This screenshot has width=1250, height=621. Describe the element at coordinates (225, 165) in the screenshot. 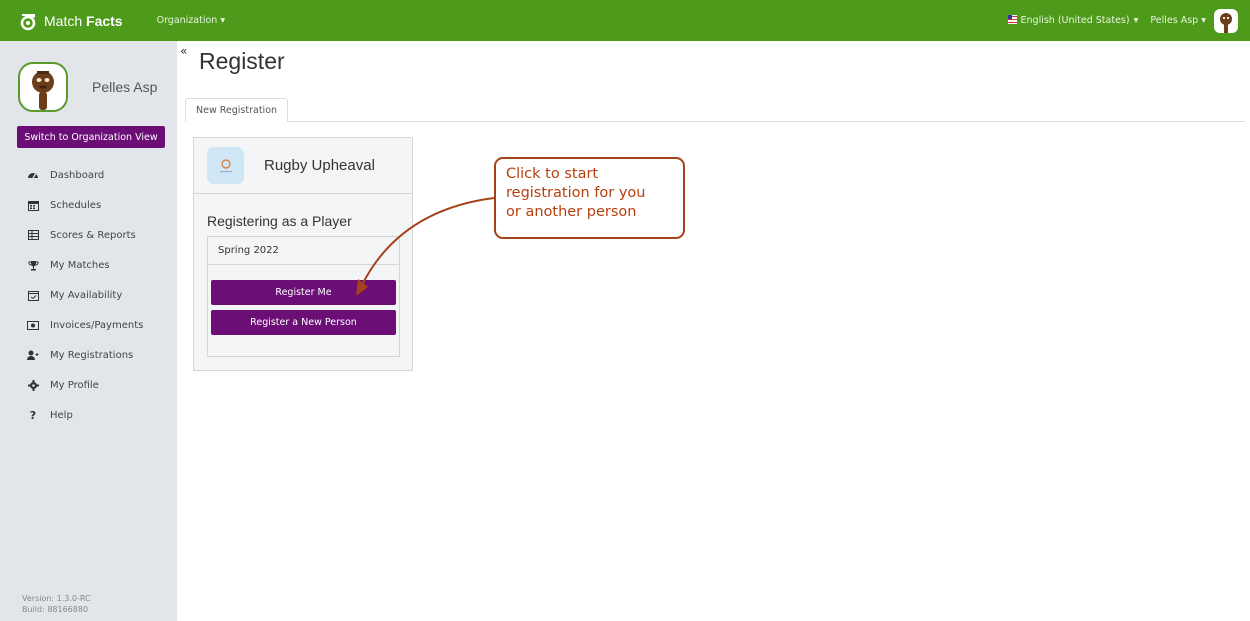

I see `organization-logo` at that location.